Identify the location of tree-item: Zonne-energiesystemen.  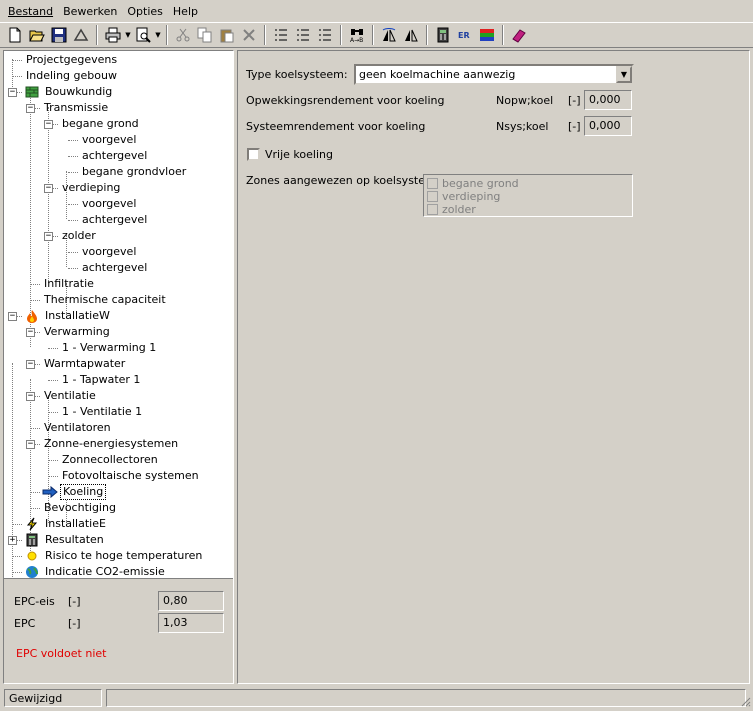
(111, 444).